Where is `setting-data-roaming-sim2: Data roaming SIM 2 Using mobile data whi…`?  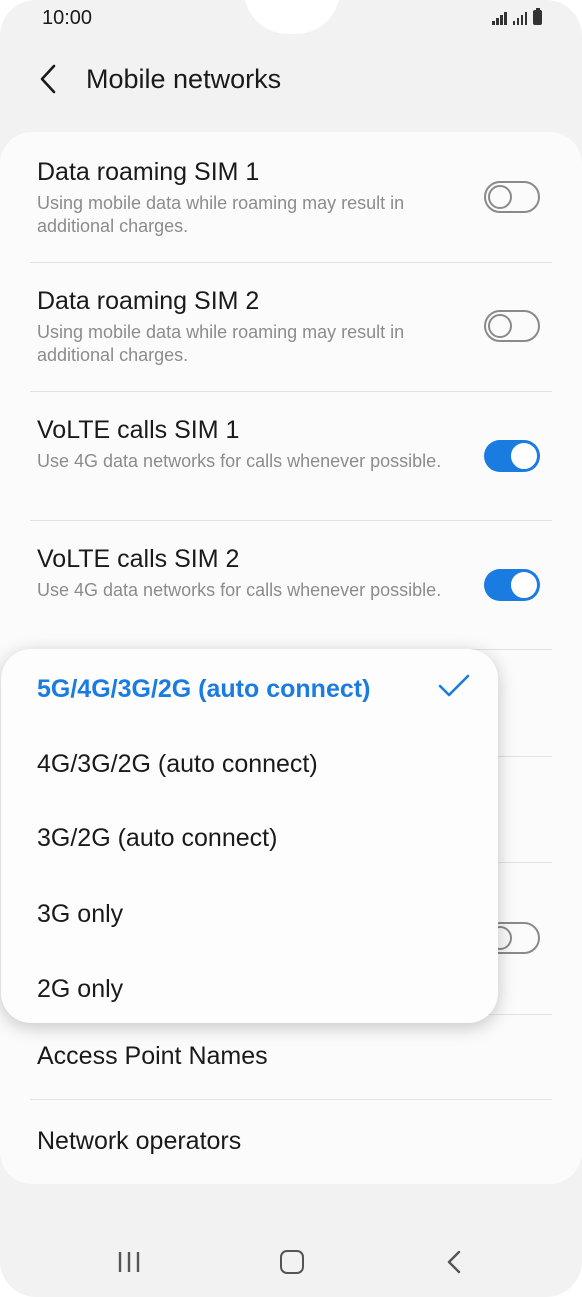 setting-data-roaming-sim2: Data roaming SIM 2 Using mobile data whi… is located at coordinates (291, 326).